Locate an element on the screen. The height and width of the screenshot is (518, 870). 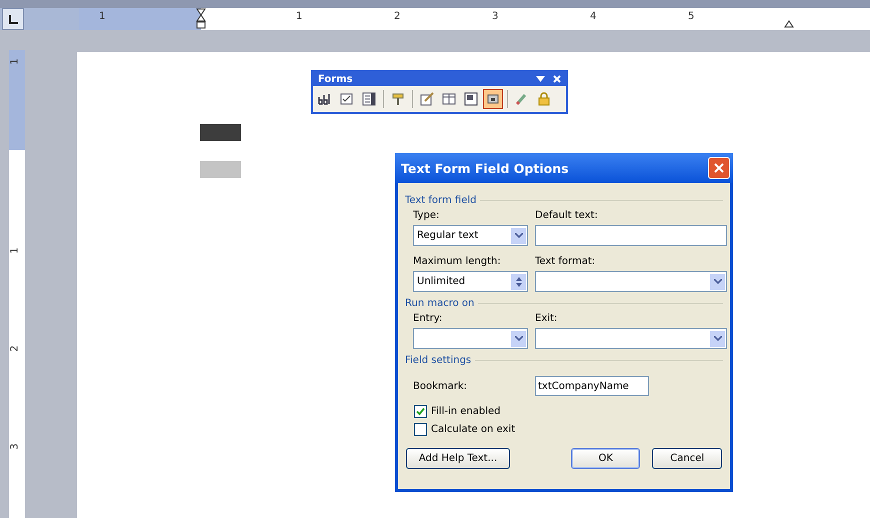
draw-table-icon is located at coordinates (427, 99).